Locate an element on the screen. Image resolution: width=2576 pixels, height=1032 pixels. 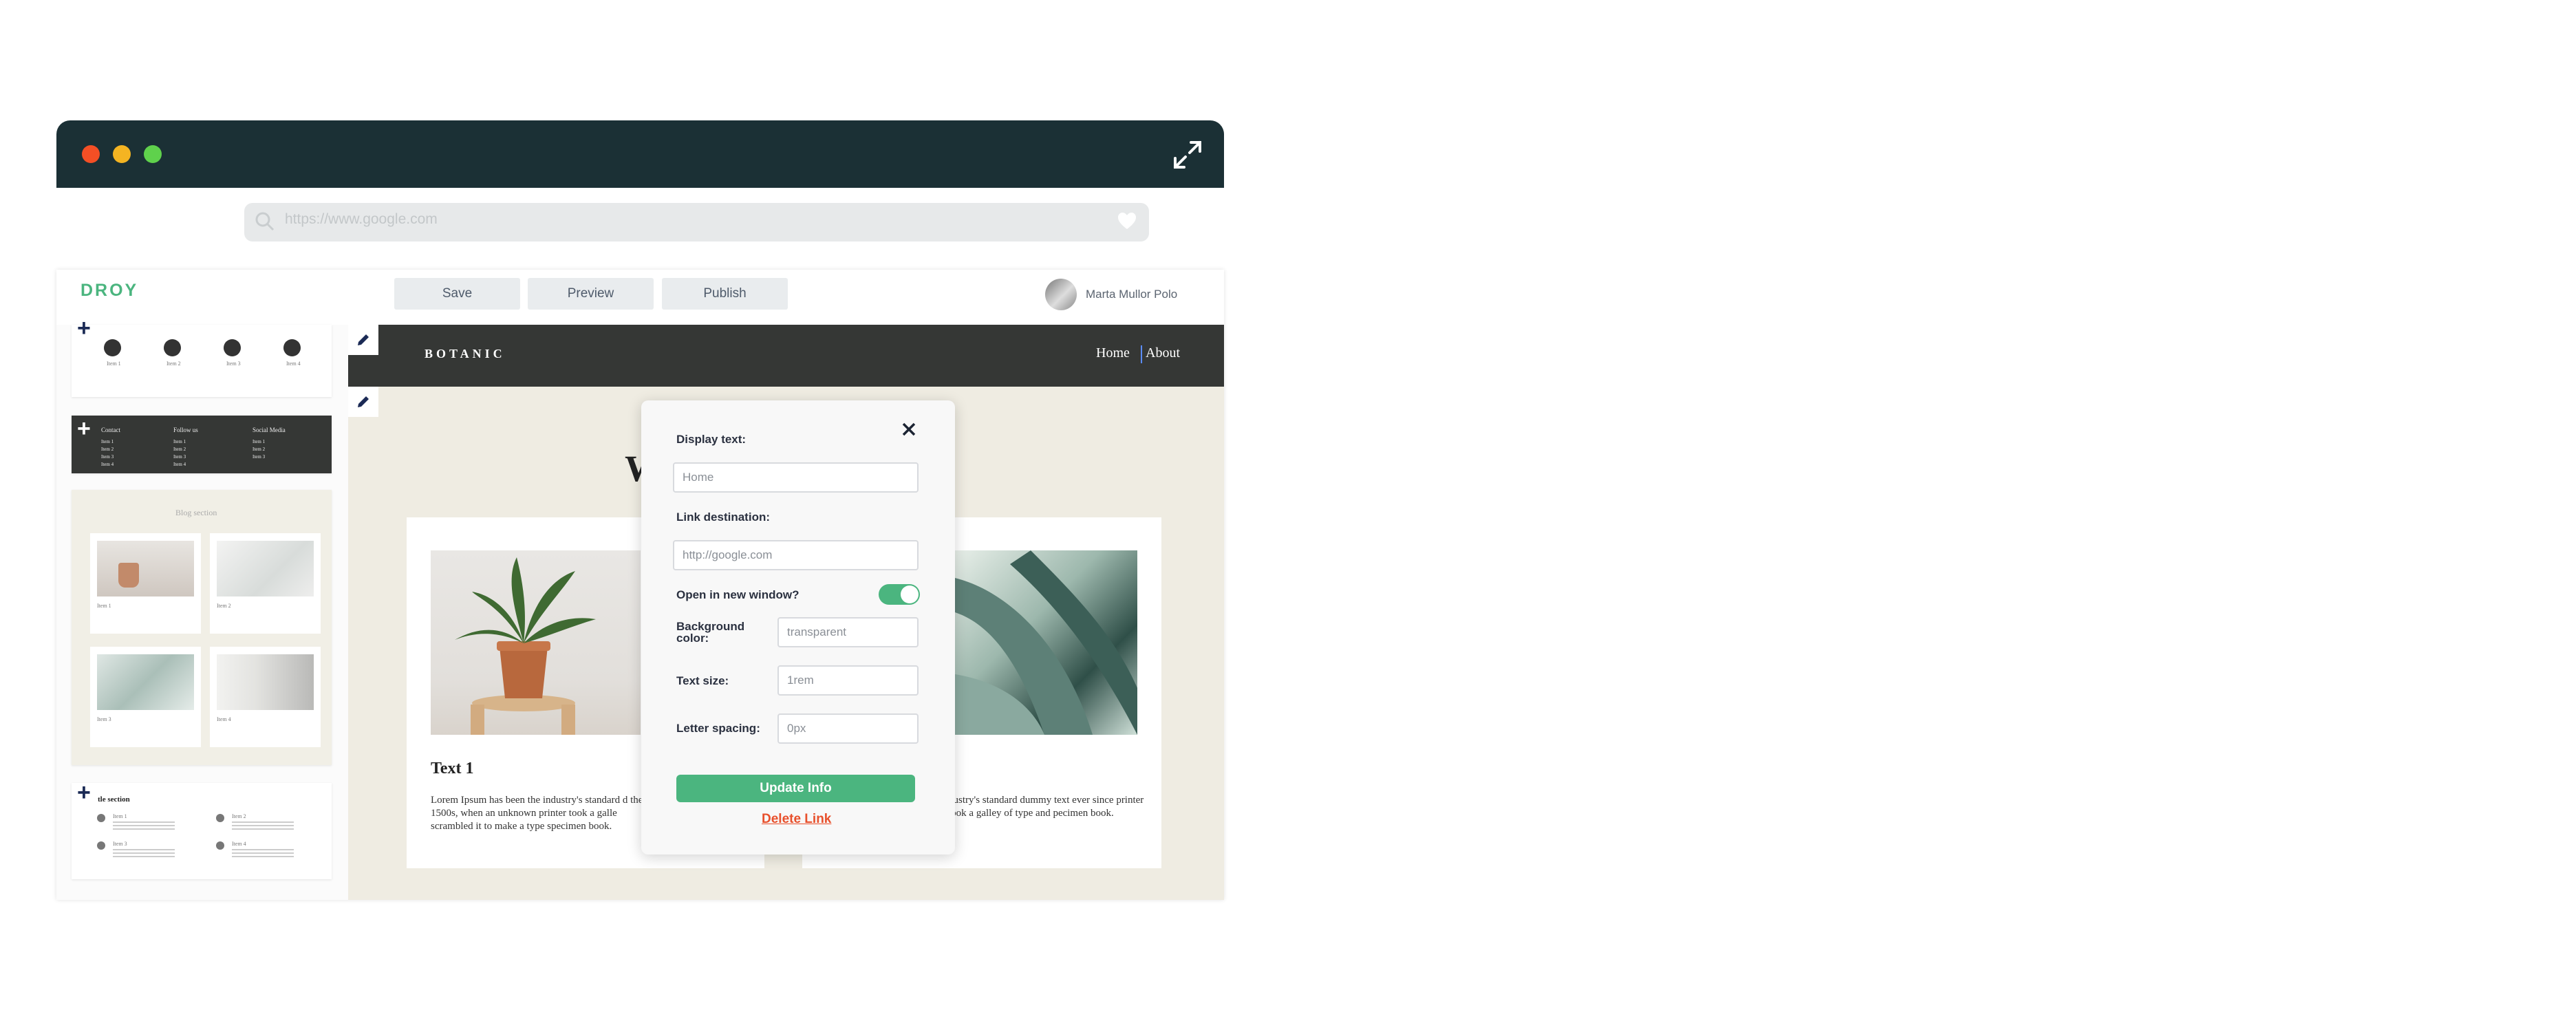
display-text-input: Home is located at coordinates (796, 477).